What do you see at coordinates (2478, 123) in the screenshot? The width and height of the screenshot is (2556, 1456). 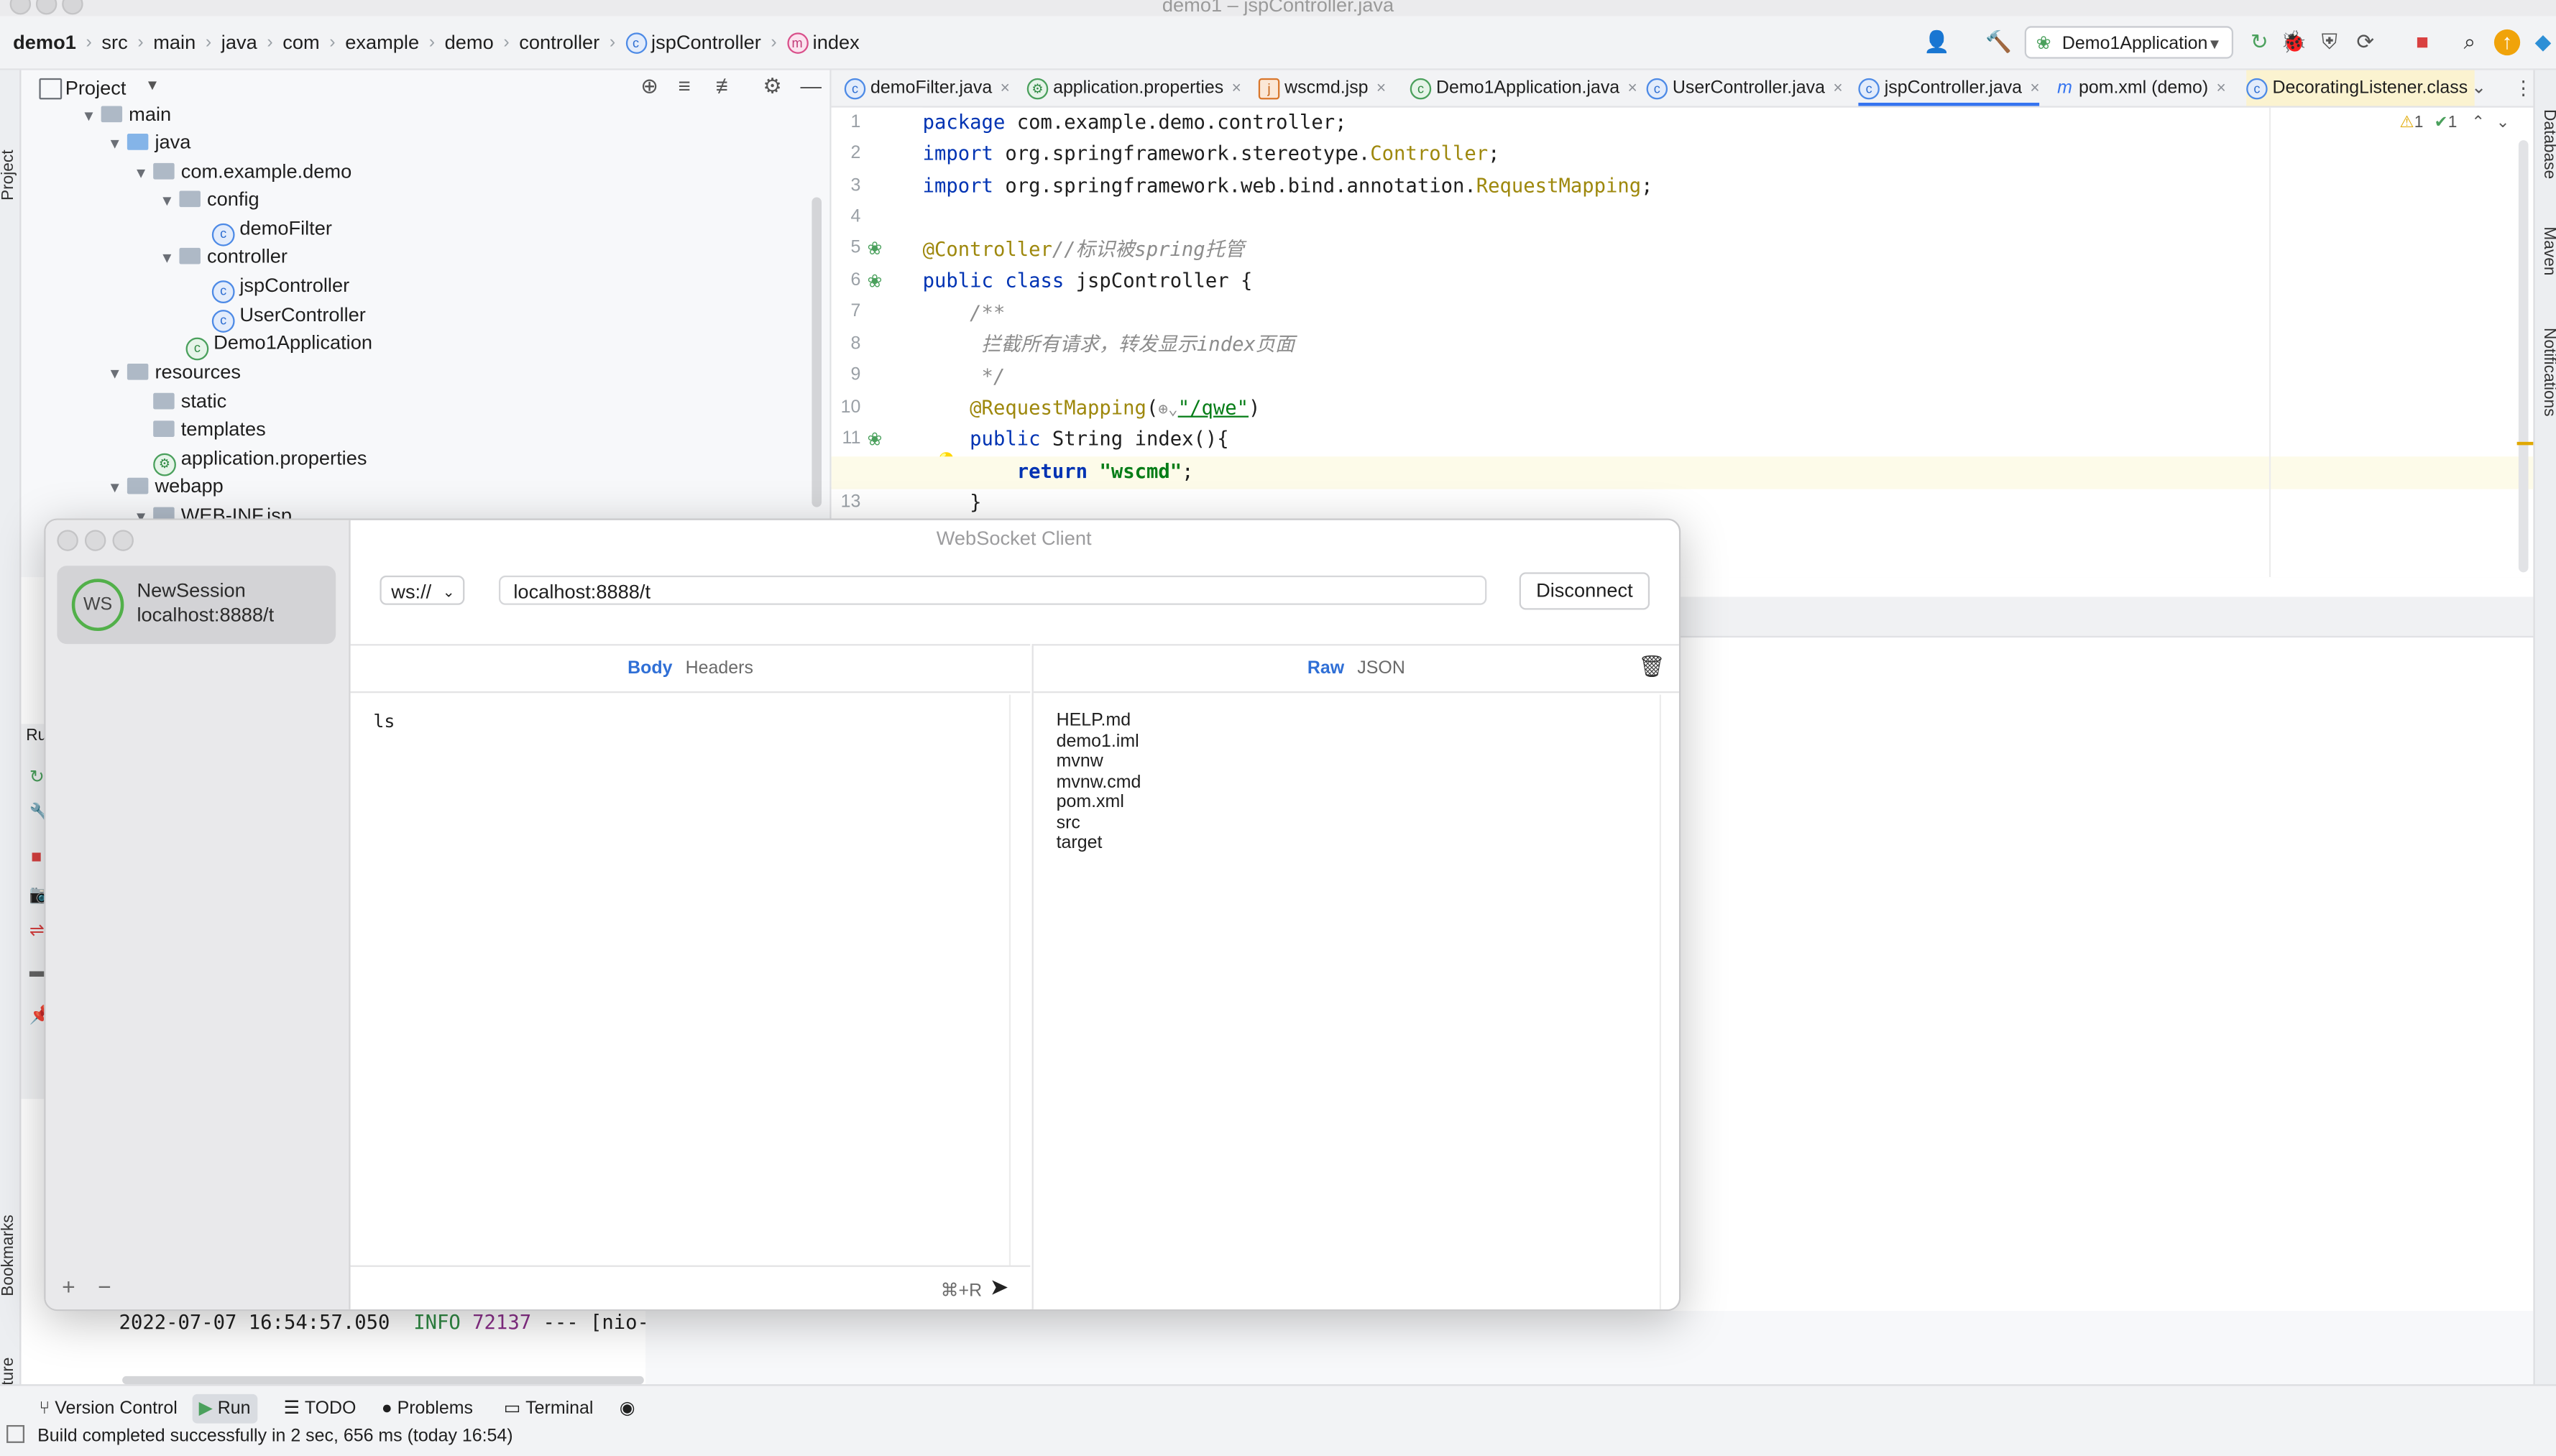 I see `chevron-up-icon: ⌃` at bounding box center [2478, 123].